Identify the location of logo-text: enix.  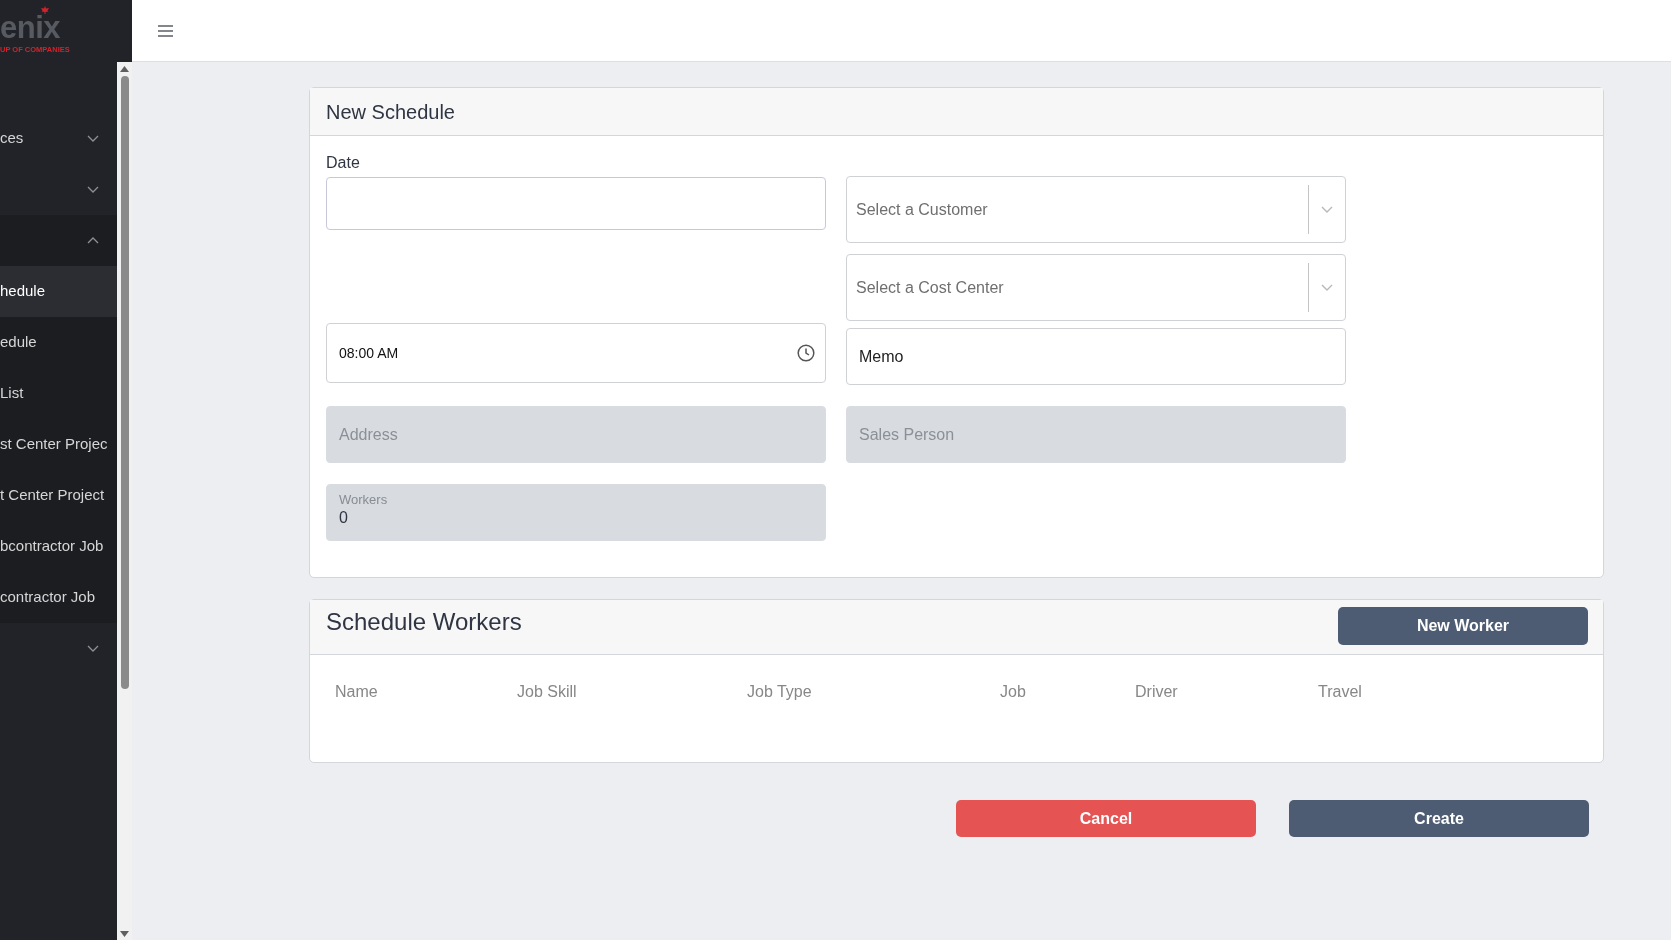
(30, 27).